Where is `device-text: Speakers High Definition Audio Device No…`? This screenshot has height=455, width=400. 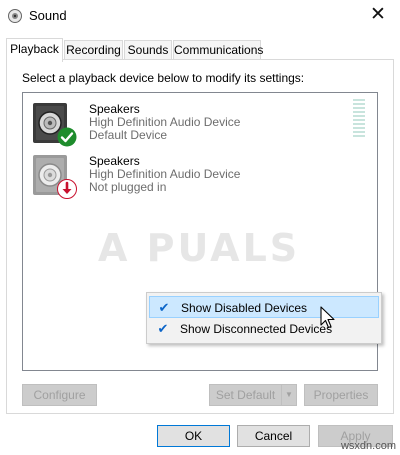 device-text: Speakers High Definition Audio Device No… is located at coordinates (164, 174).